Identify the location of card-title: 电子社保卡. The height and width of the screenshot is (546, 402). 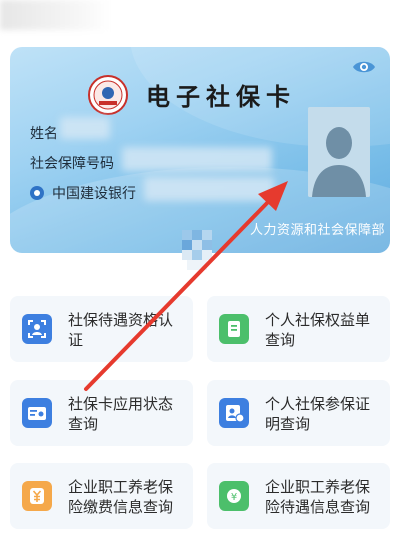
(221, 96).